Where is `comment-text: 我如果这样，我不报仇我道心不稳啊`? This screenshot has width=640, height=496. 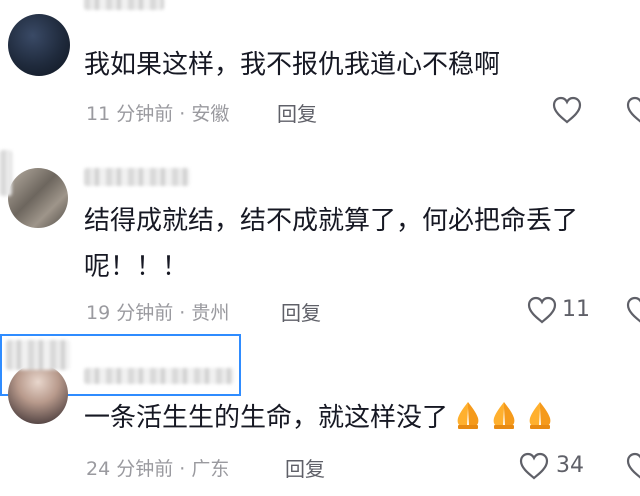 comment-text: 我如果这样，我不报仇我道心不稳啊 is located at coordinates (292, 65).